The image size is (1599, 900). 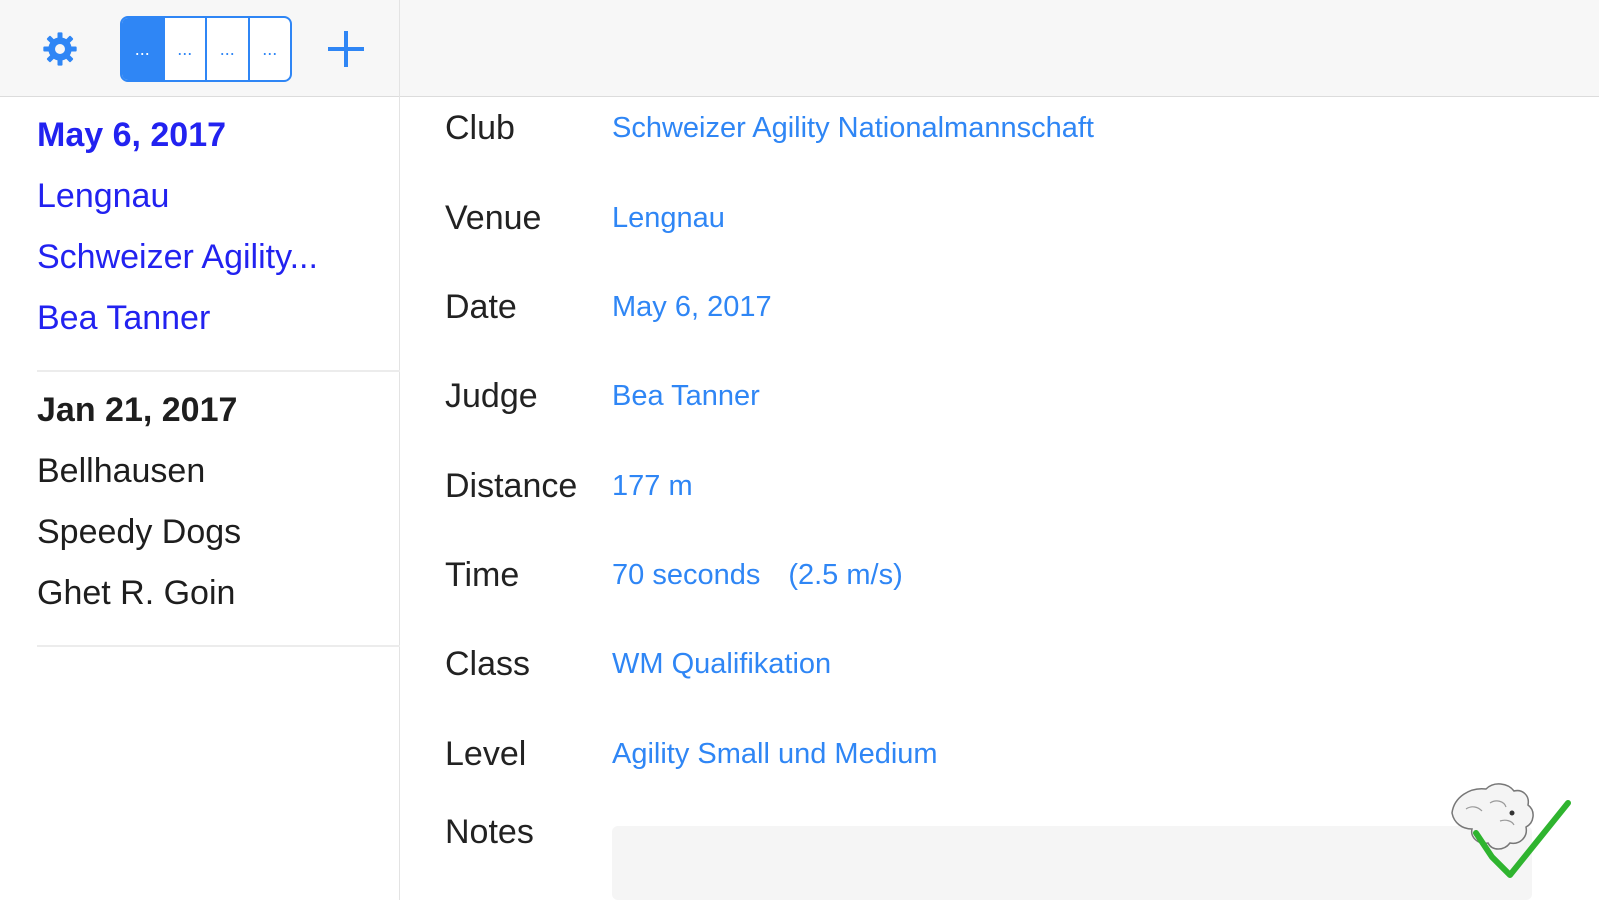 What do you see at coordinates (121, 471) in the screenshot?
I see `entry-venue: Bellhausen` at bounding box center [121, 471].